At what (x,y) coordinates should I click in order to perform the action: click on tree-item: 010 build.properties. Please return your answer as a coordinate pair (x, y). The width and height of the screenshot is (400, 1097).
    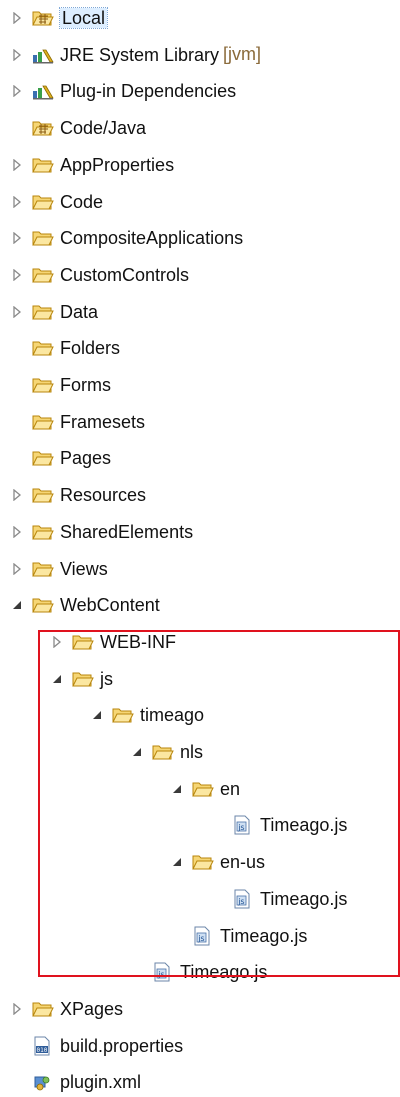
    Looking at the image, I should click on (200, 1046).